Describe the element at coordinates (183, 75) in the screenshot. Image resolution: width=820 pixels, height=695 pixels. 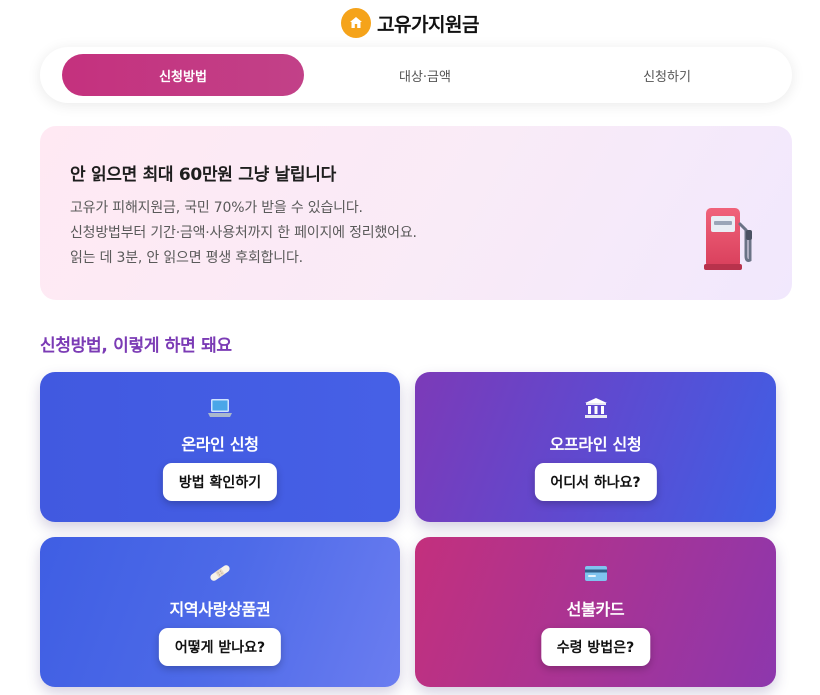
I see `tab-apply-method: 신청방법` at that location.